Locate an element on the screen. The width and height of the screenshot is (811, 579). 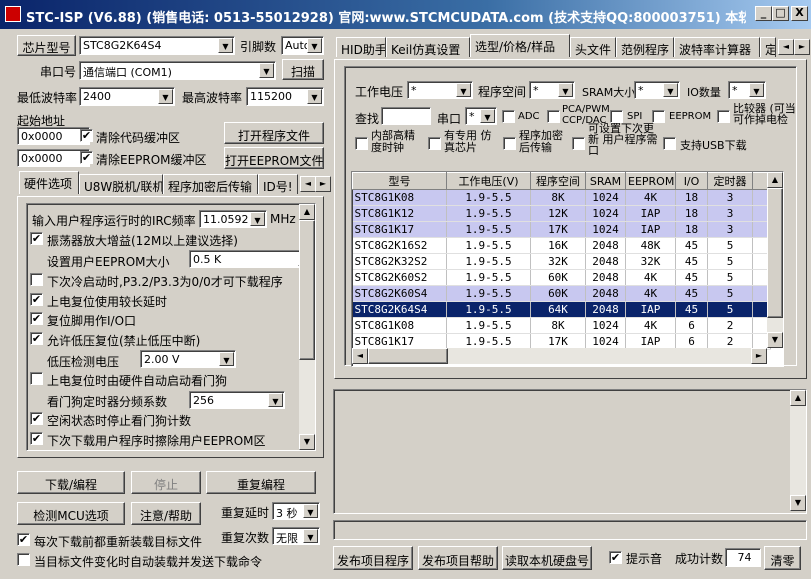
open-eeprom-file-button: 打开EEPROM文件 is located at coordinates (274, 158).